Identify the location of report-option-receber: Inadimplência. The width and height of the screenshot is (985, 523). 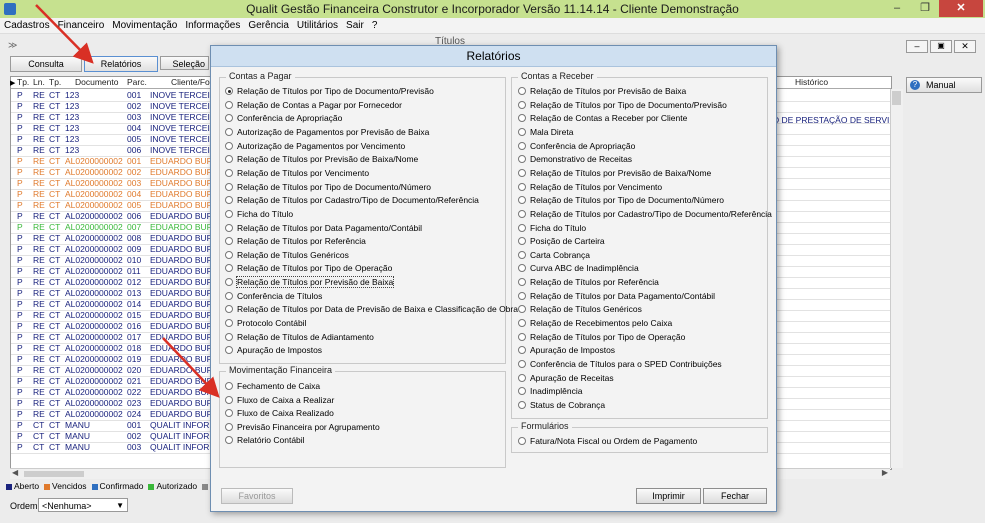
(550, 391).